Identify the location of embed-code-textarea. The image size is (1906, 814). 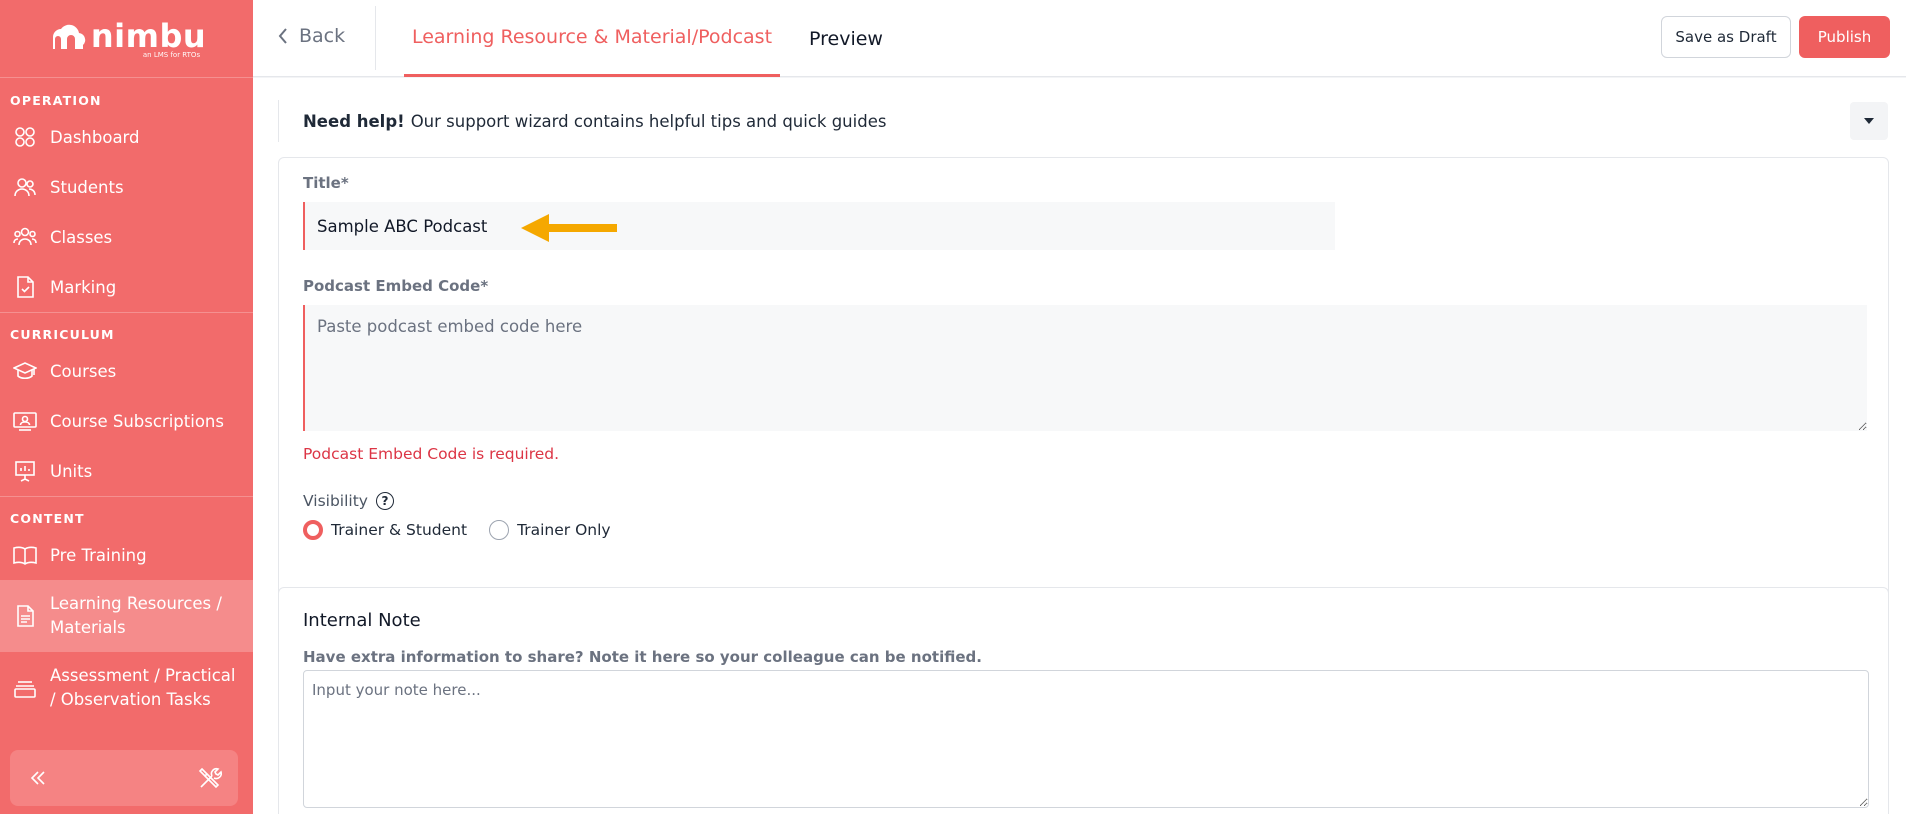
(1085, 368).